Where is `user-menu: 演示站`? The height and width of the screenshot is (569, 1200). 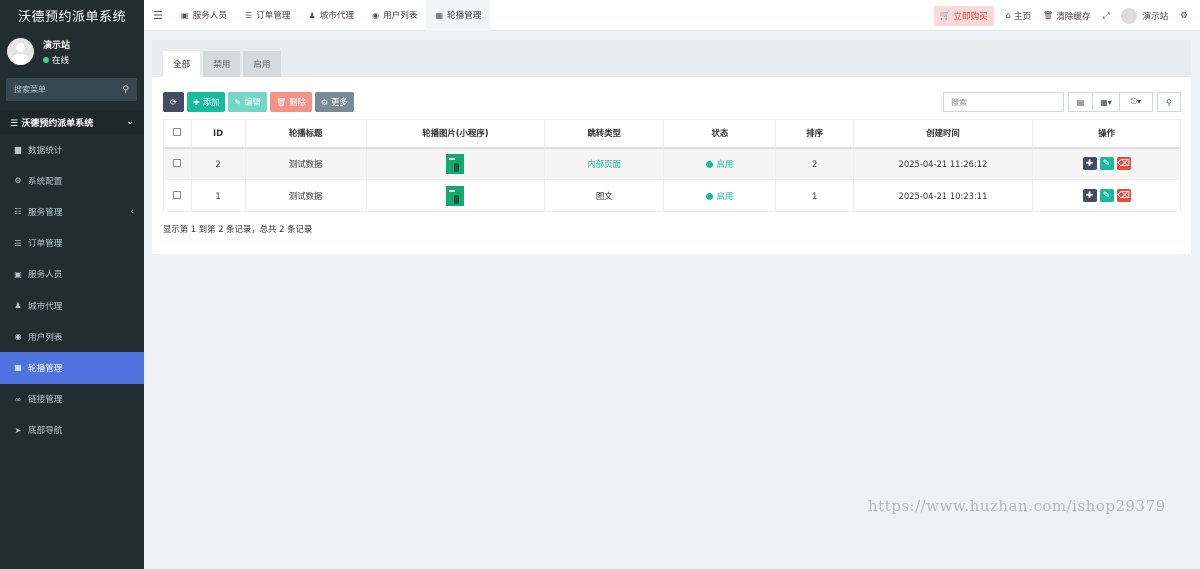 user-menu: 演示站 is located at coordinates (1144, 15).